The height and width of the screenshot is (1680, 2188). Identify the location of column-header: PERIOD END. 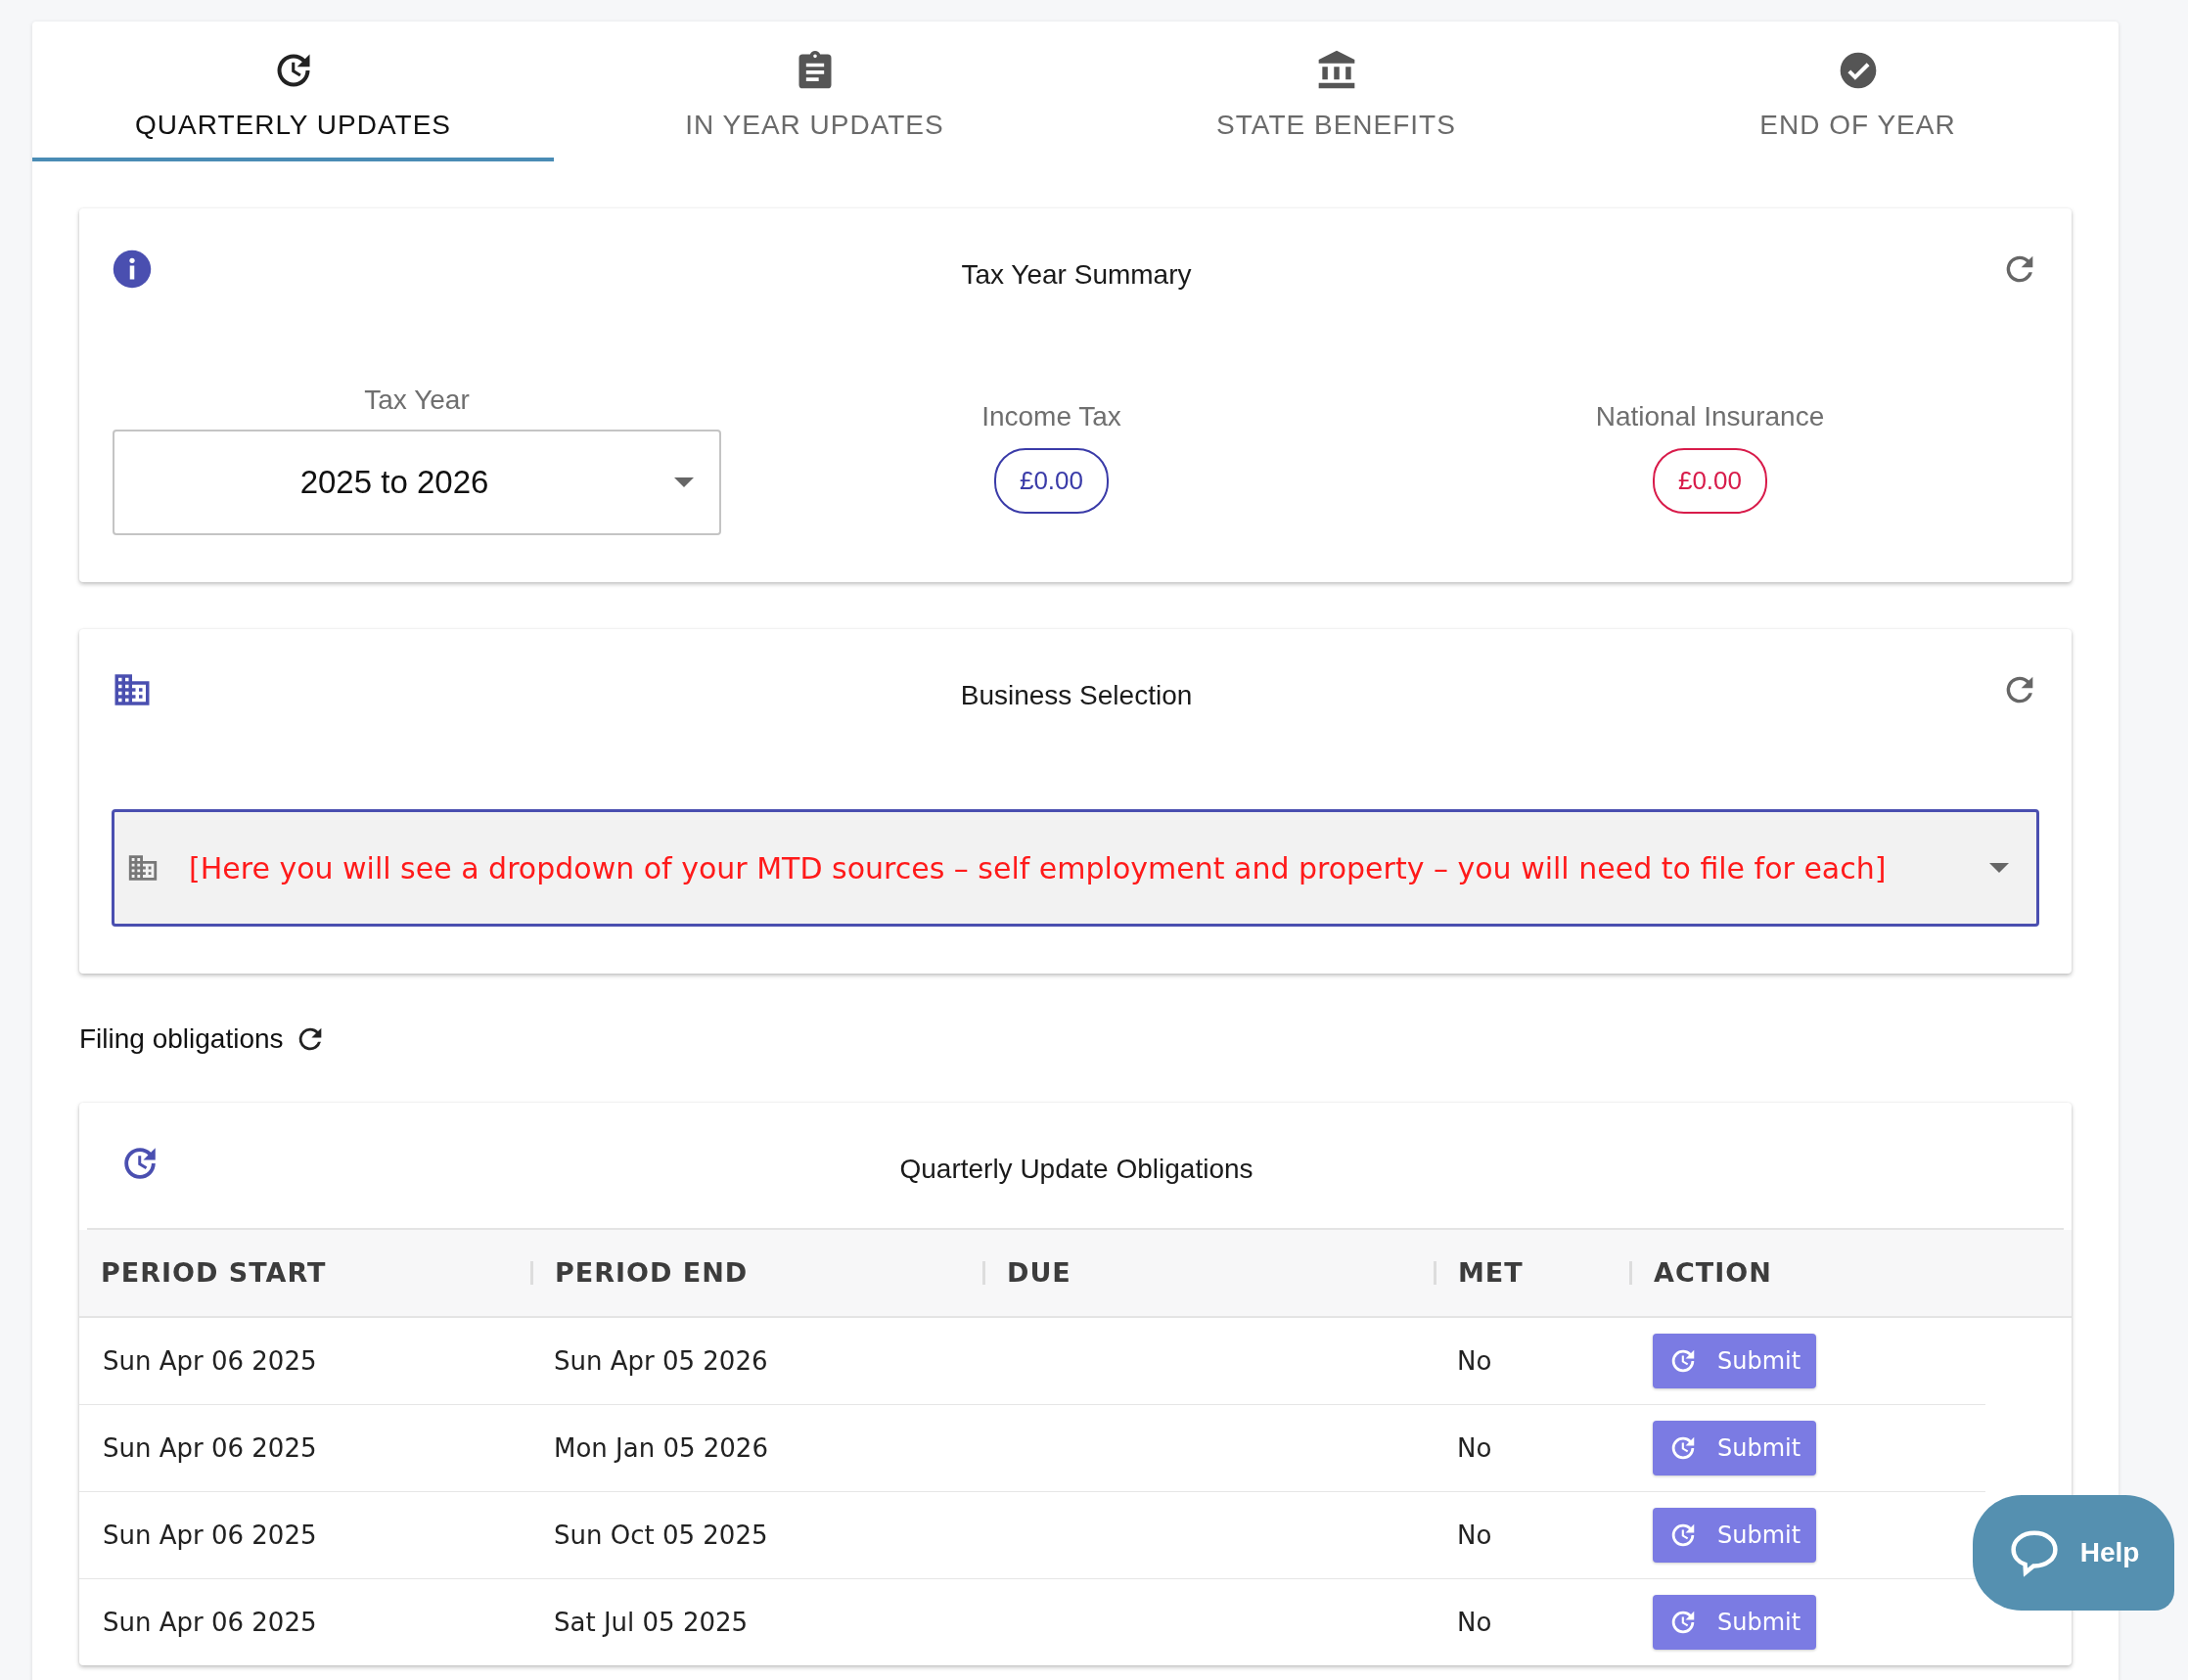
(756, 1273).